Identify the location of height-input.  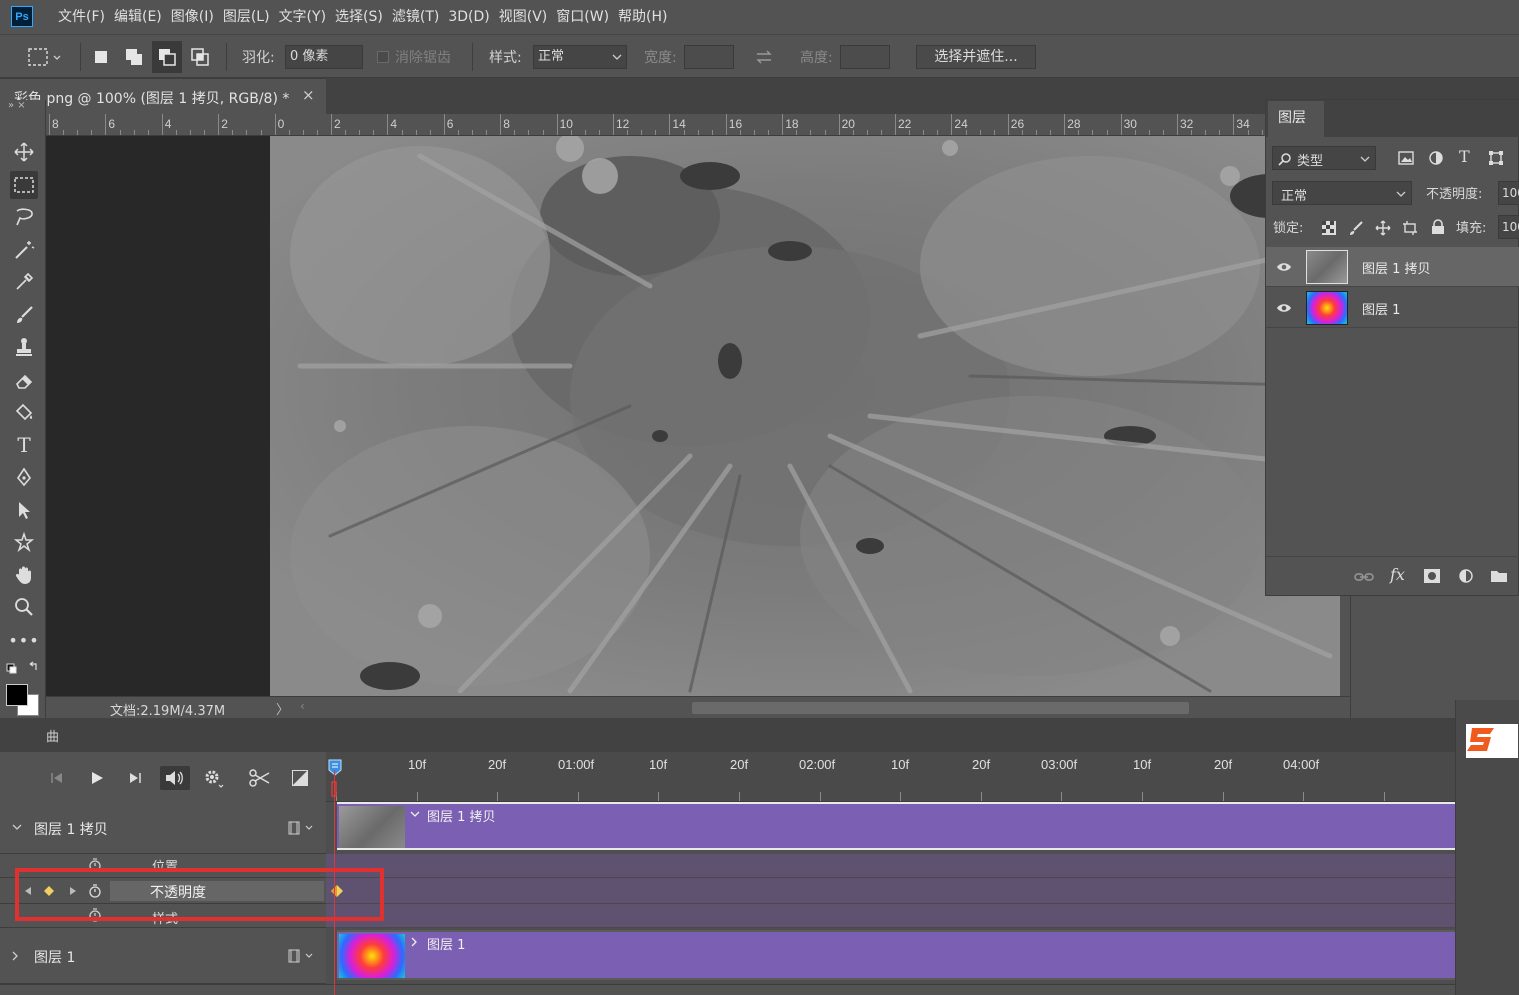
(865, 57).